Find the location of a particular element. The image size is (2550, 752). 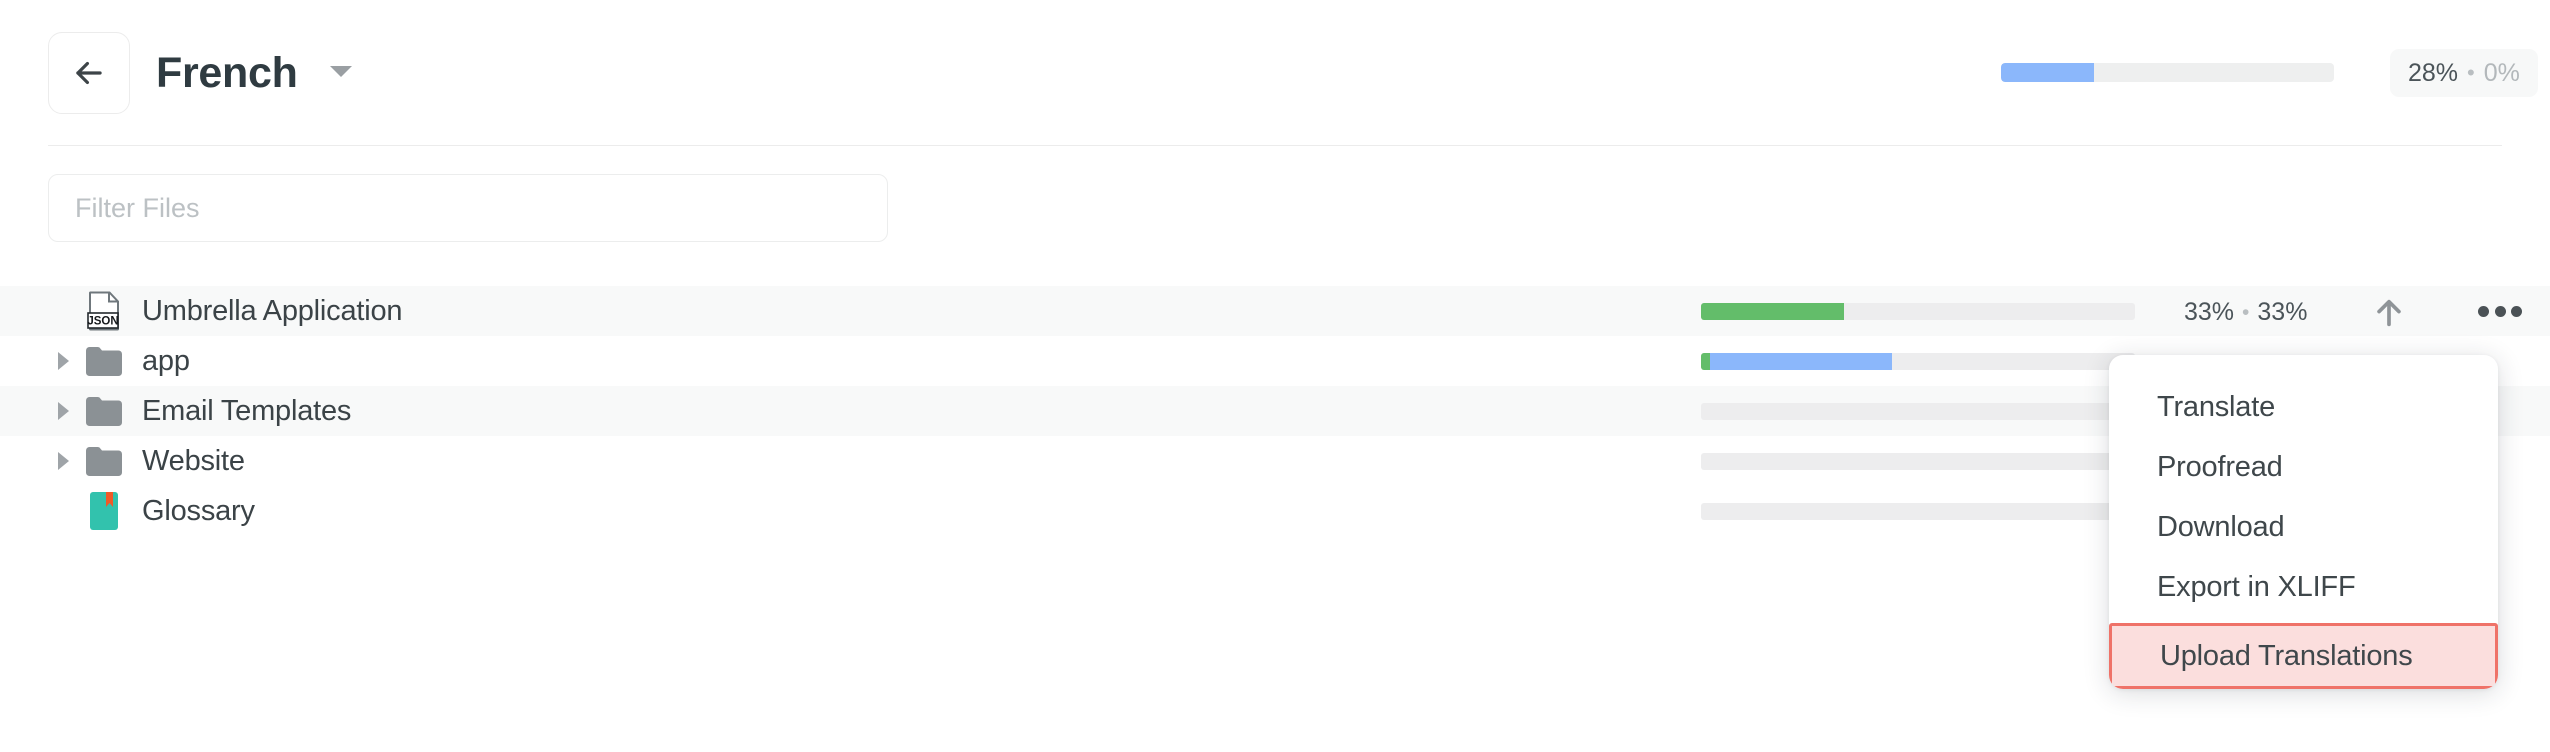

overall-progress-primary: 28% is located at coordinates (2433, 72).